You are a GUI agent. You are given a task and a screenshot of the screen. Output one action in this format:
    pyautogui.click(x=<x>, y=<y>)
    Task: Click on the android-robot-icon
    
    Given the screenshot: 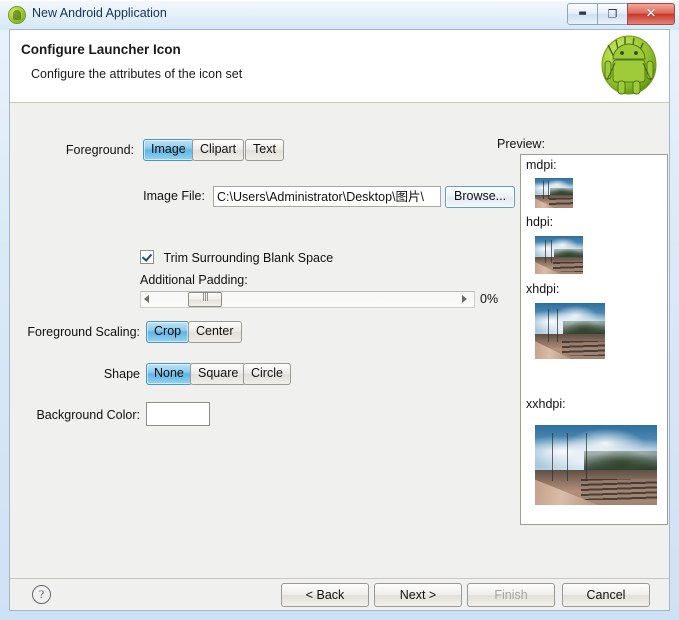 What is the action you would take?
    pyautogui.click(x=629, y=65)
    